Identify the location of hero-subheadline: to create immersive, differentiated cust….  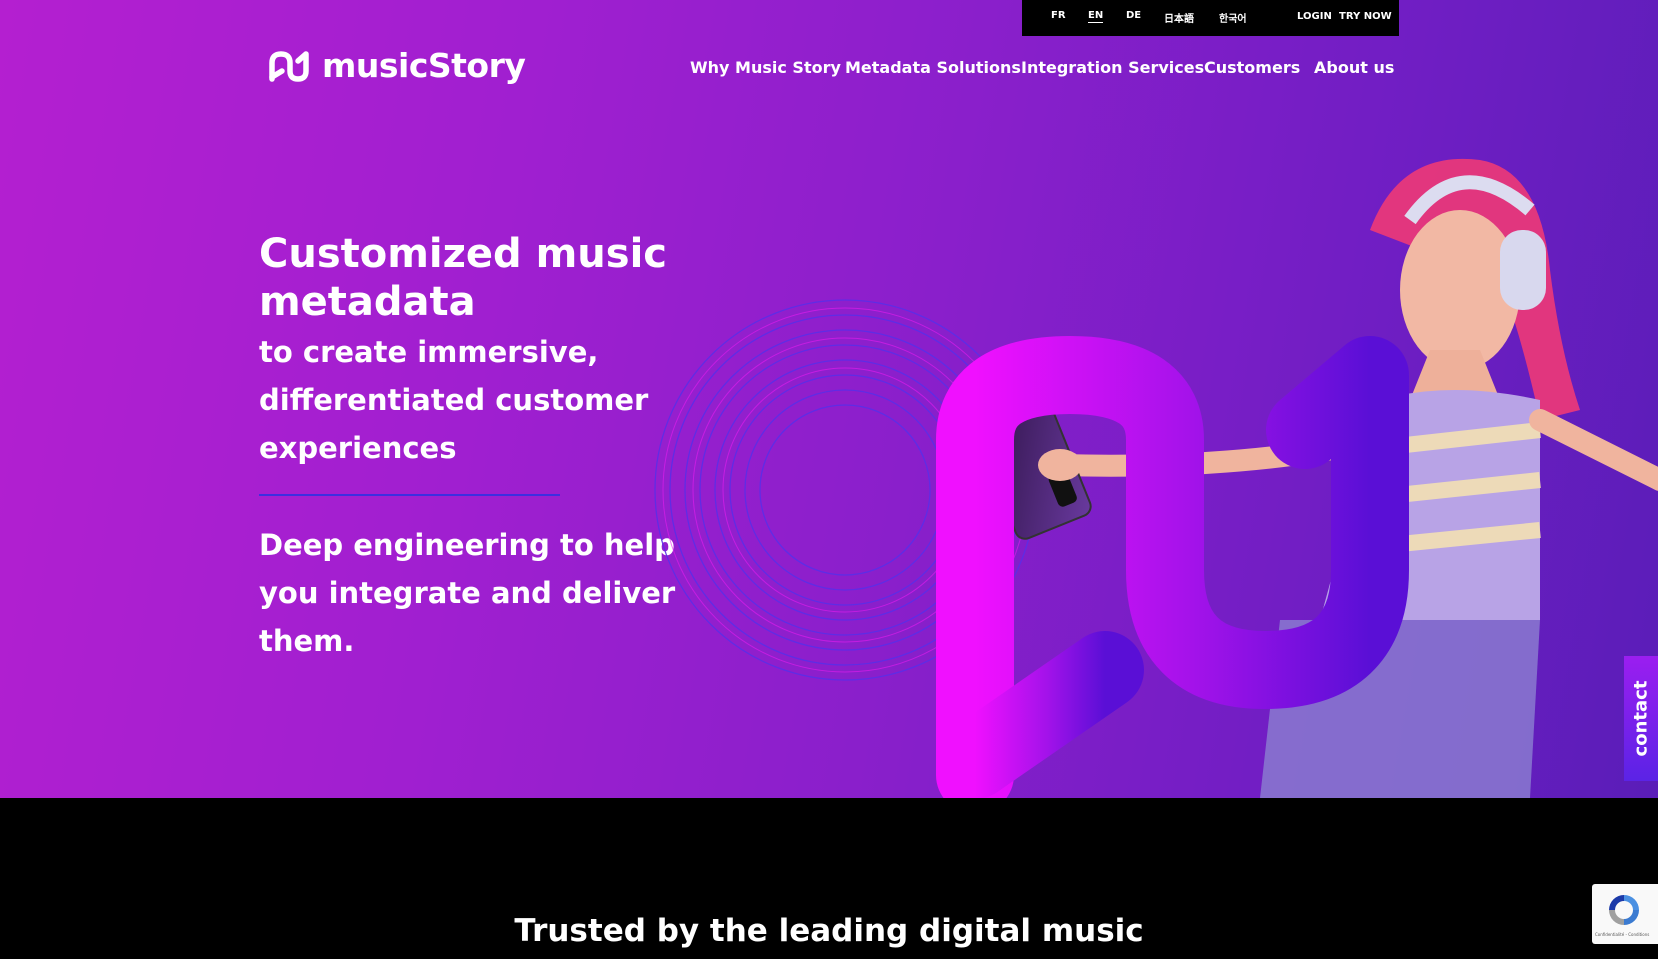
(454, 400).